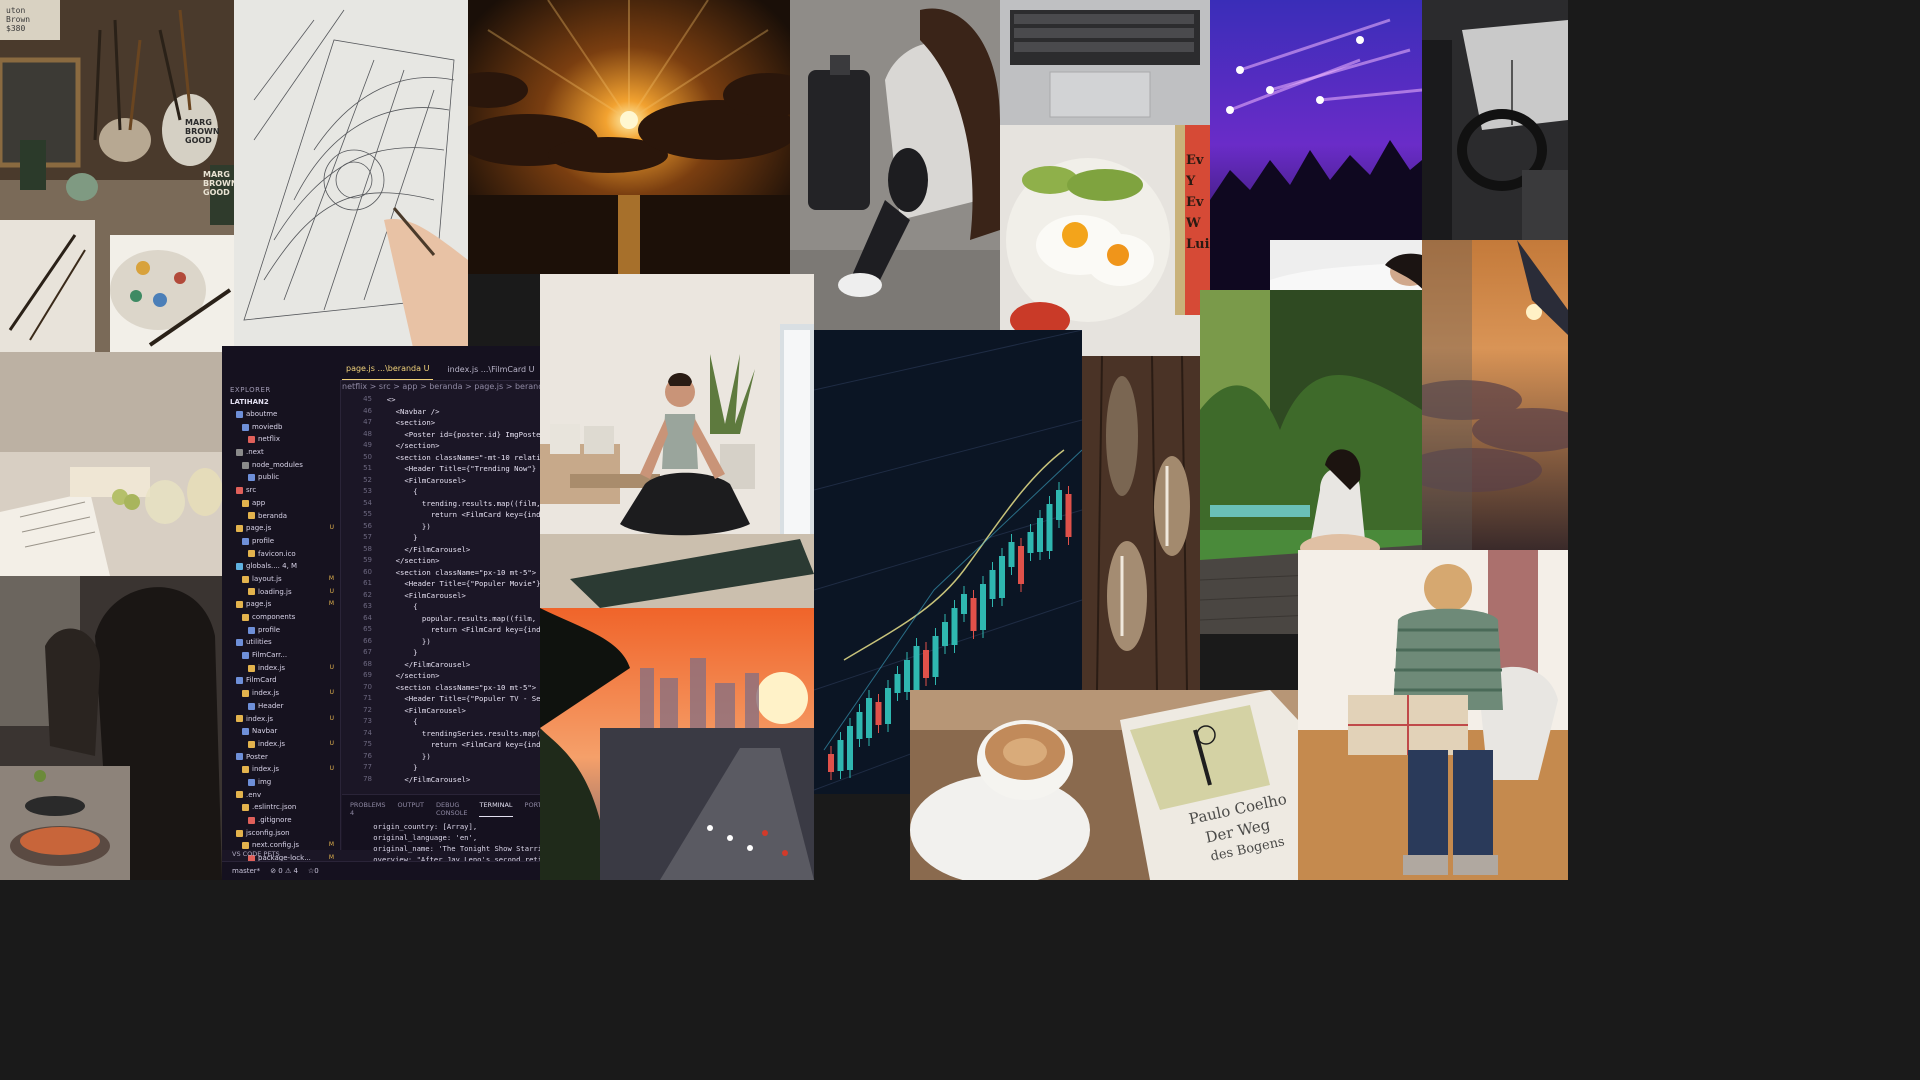 The image size is (1920, 1080). Describe the element at coordinates (281, 528) in the screenshot. I see `explorer-item: page.js U` at that location.